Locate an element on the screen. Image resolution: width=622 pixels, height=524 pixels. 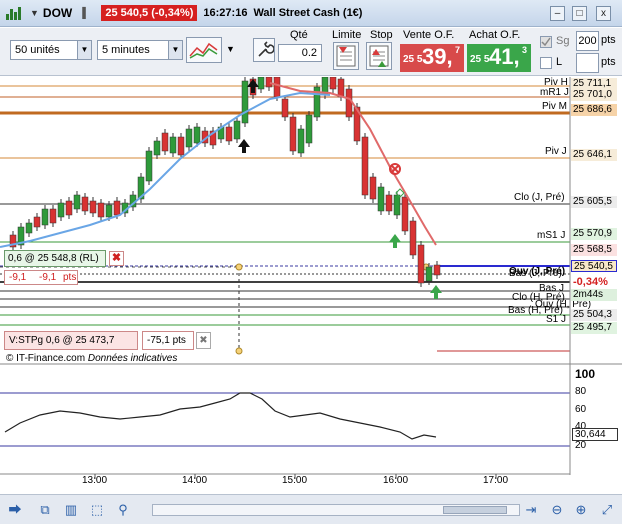
sell-button: 25 5 39, 7 is located at coordinates (432, 58).